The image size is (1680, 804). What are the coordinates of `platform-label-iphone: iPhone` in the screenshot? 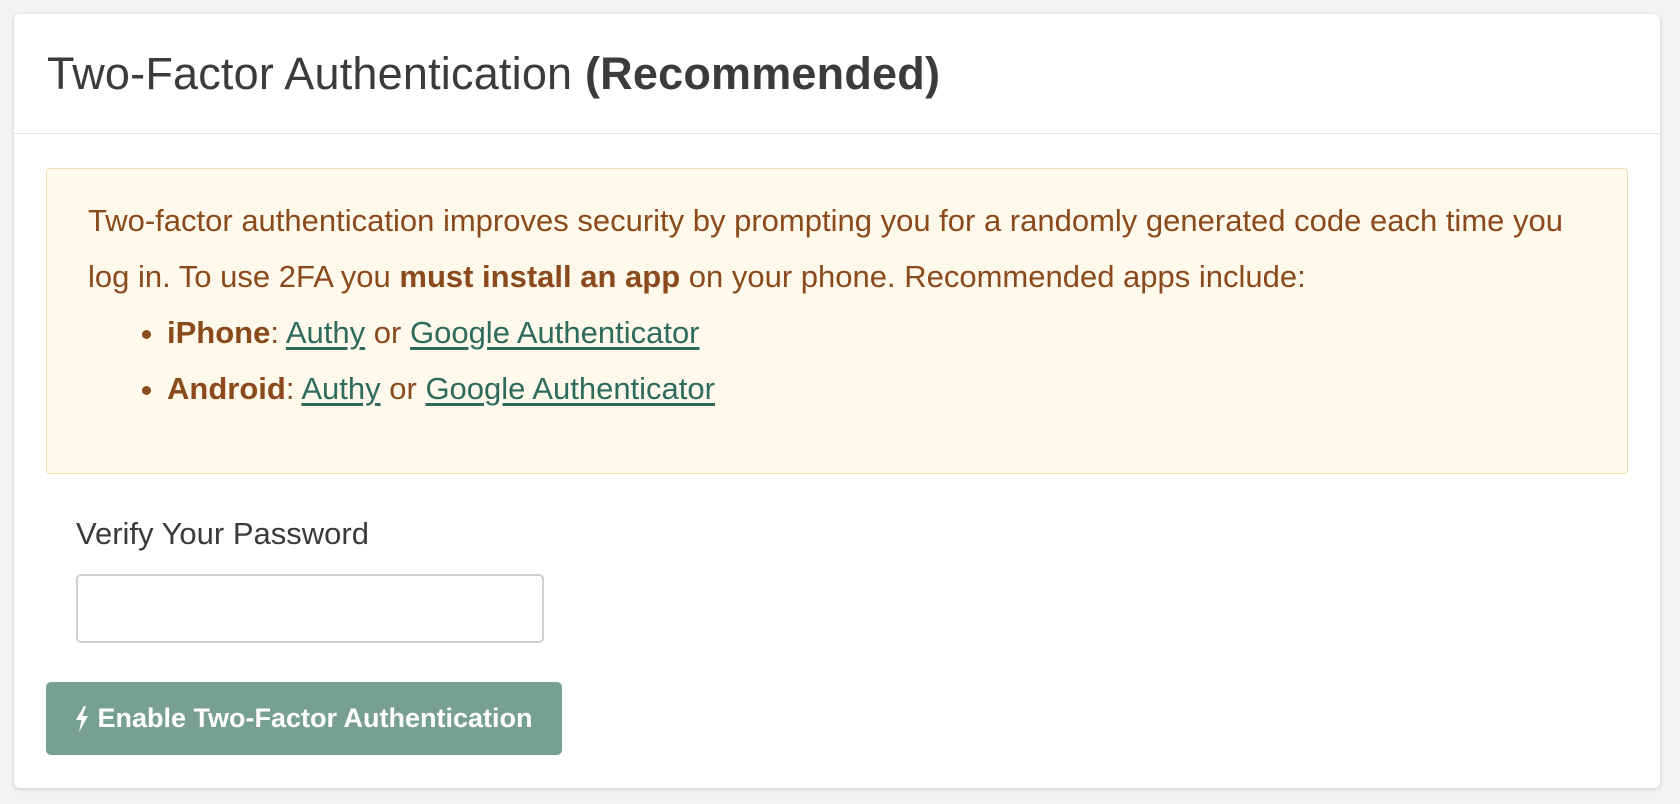 It's located at (219, 332).